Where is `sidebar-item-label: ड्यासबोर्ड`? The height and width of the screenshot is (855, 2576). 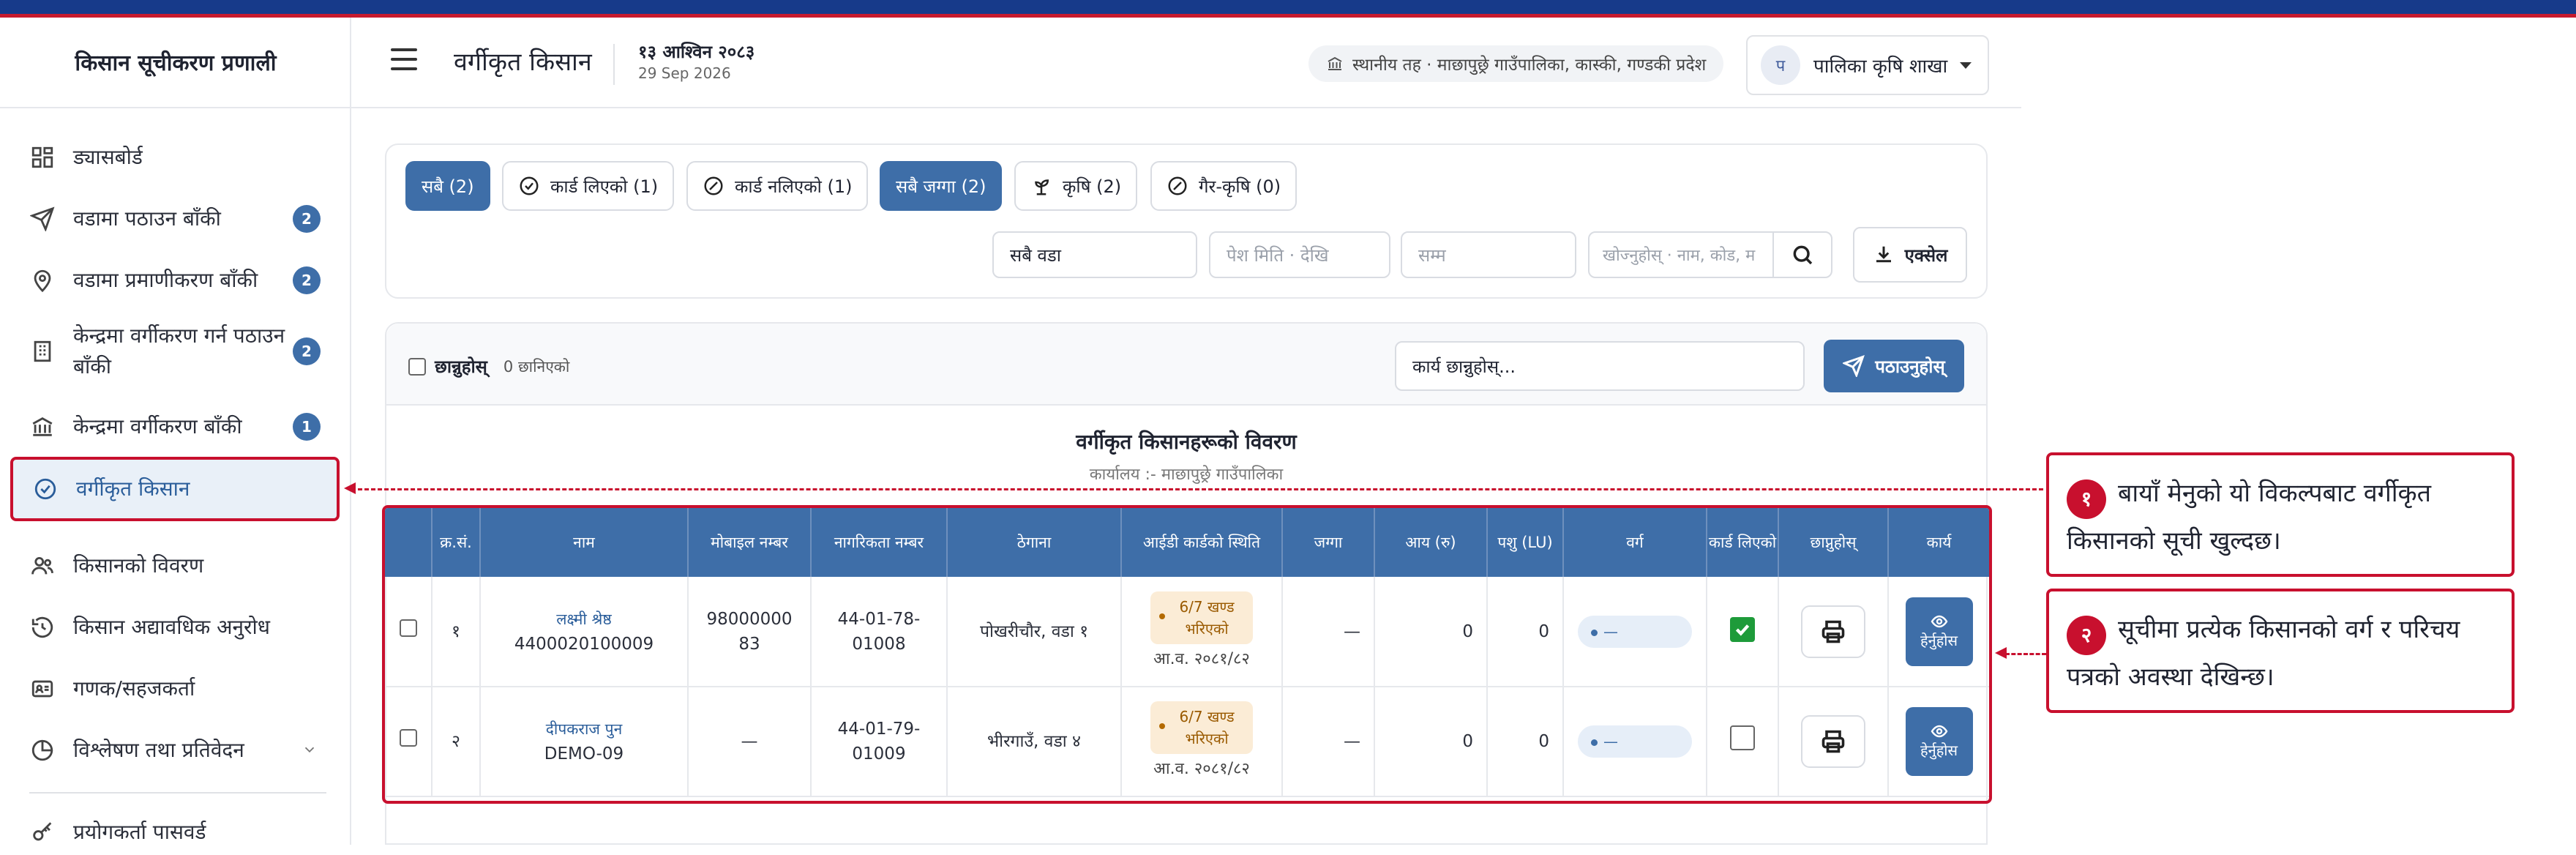
sidebar-item-label: ड्यासबोर्ड is located at coordinates (108, 157).